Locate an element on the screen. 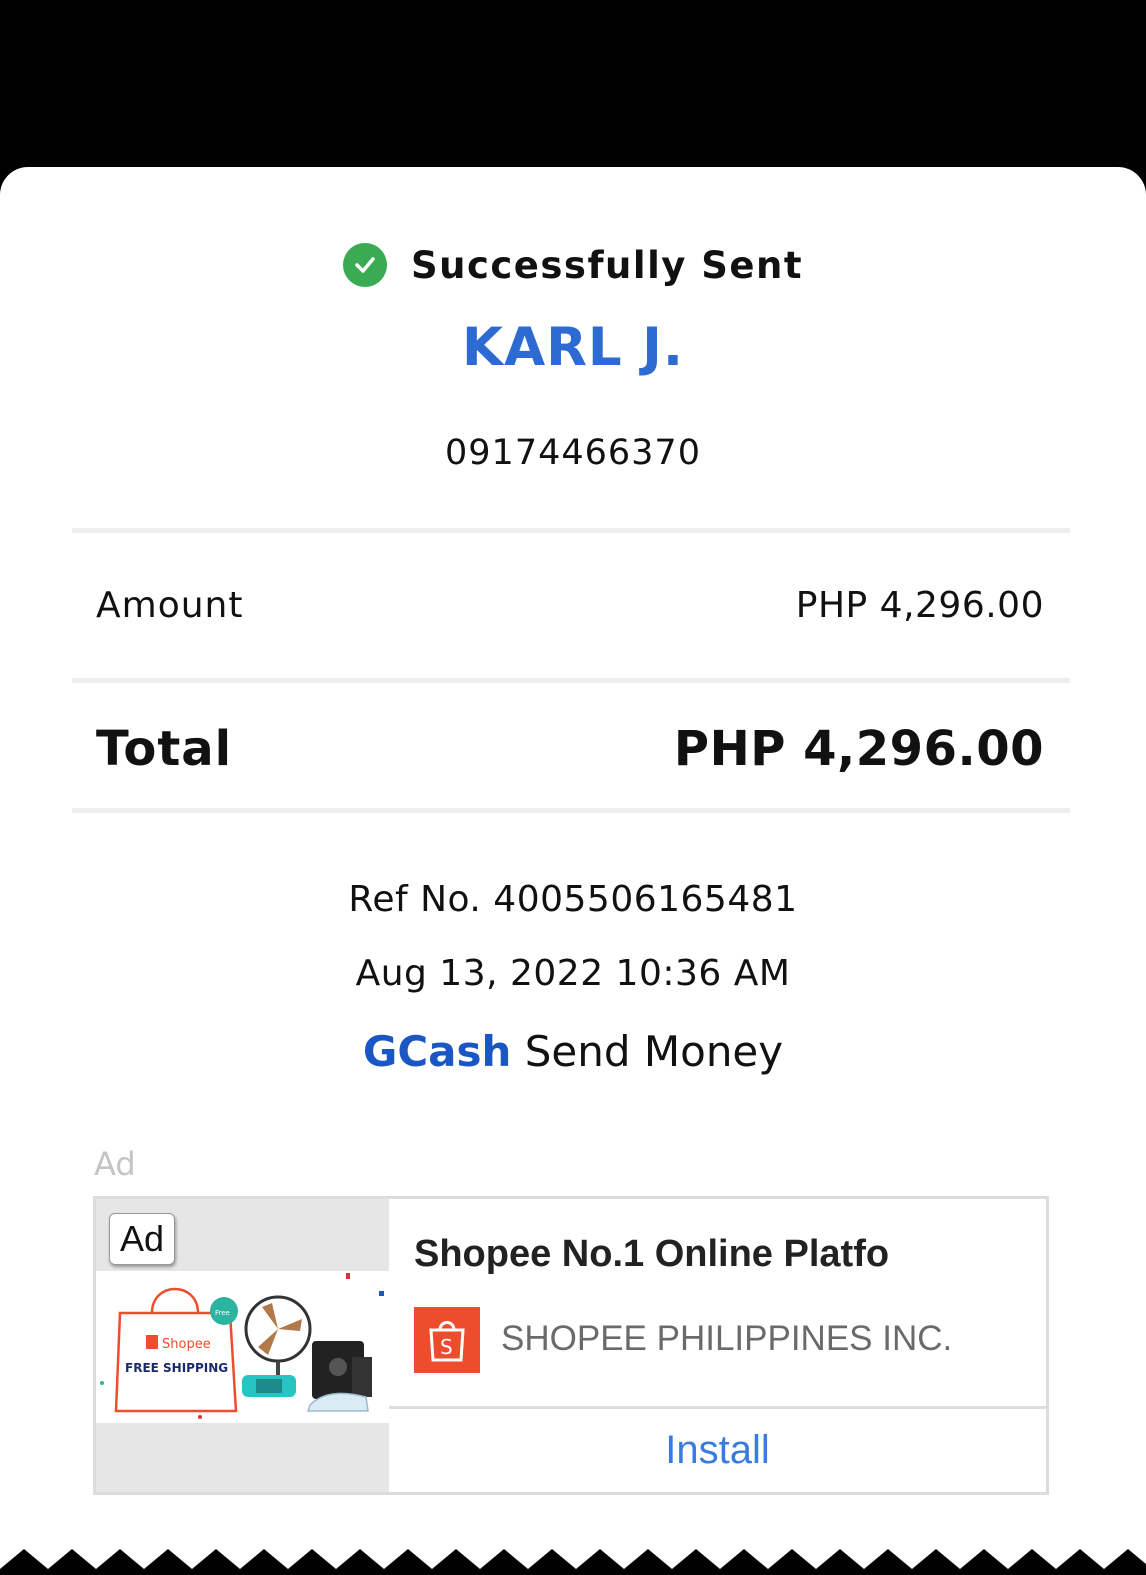 The image size is (1146, 1575). service-name: Send Money is located at coordinates (654, 1051).